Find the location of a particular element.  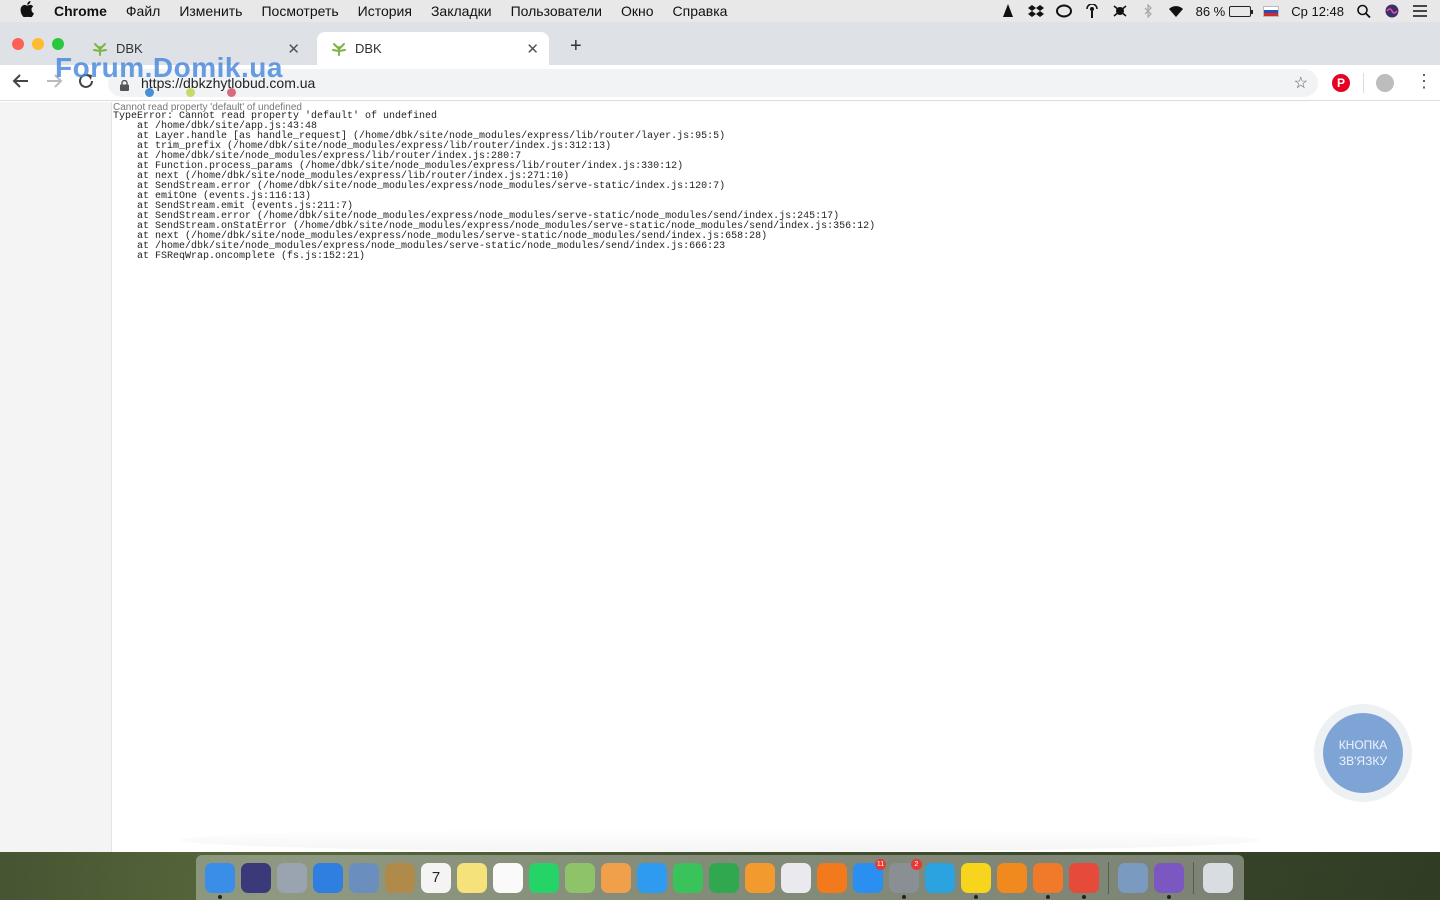

calendar-day: 7 is located at coordinates (436, 877).